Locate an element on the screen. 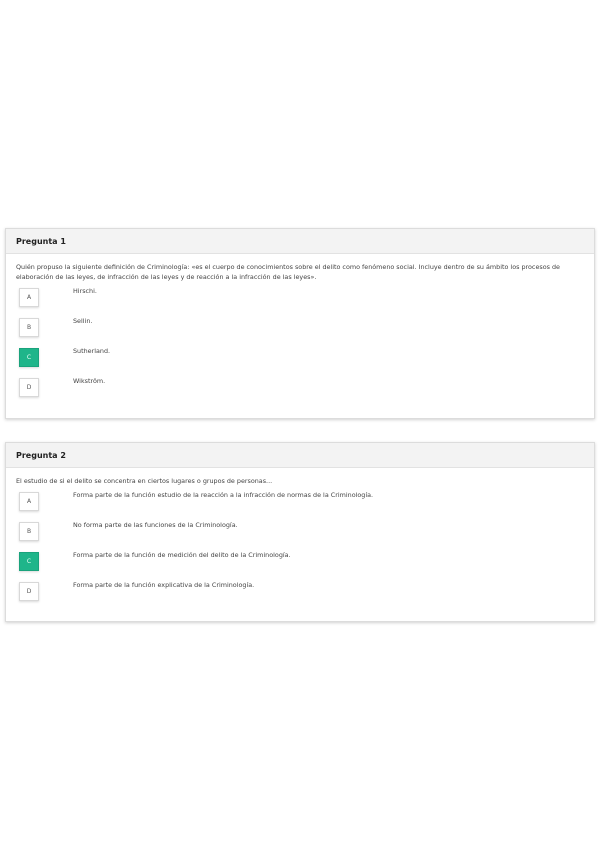 The width and height of the screenshot is (599, 848). answer-option-d: D Wikström. is located at coordinates (300, 391).